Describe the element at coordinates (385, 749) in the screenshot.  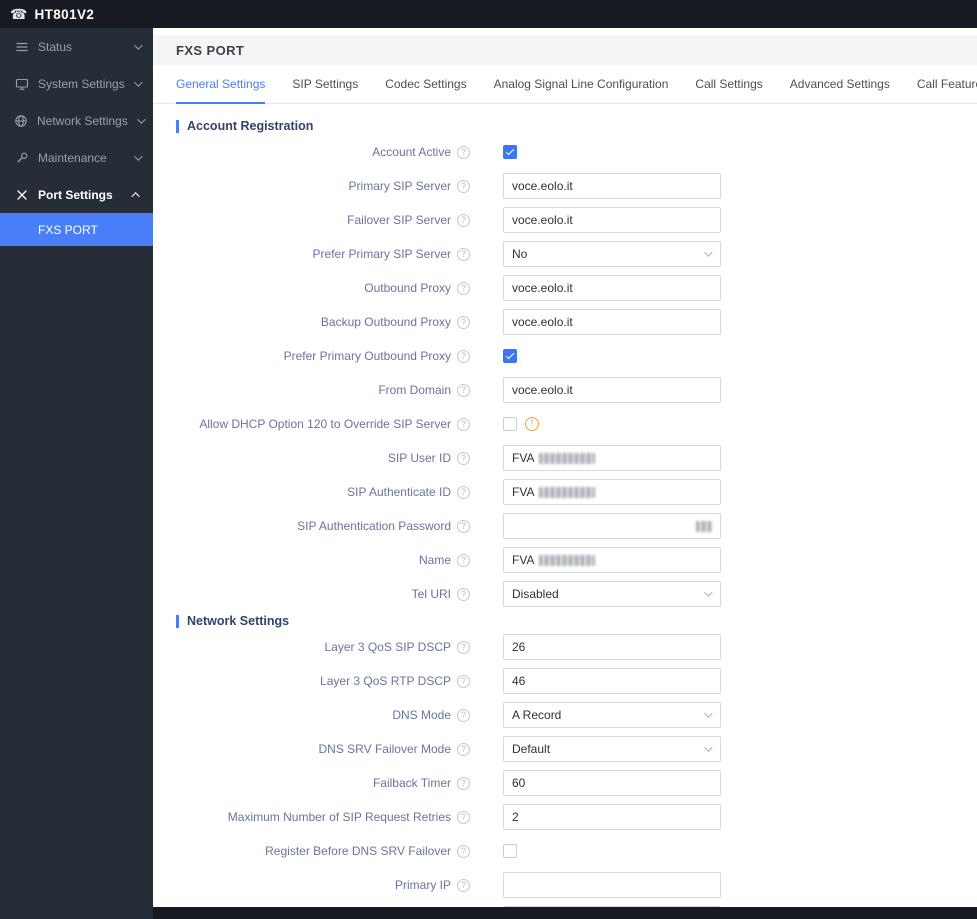
I see `field-label: DNS SRV Failover Mode` at that location.